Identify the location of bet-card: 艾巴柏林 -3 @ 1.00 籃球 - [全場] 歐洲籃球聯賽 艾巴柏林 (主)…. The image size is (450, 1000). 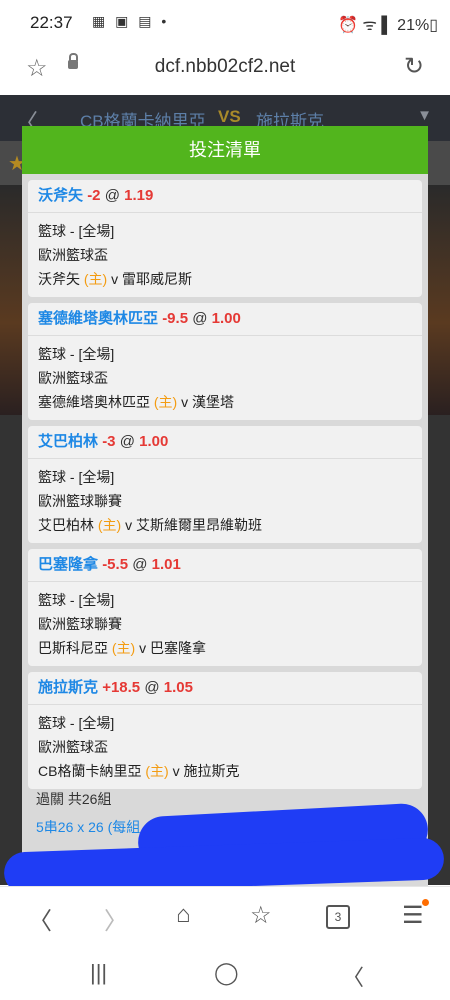
(225, 484).